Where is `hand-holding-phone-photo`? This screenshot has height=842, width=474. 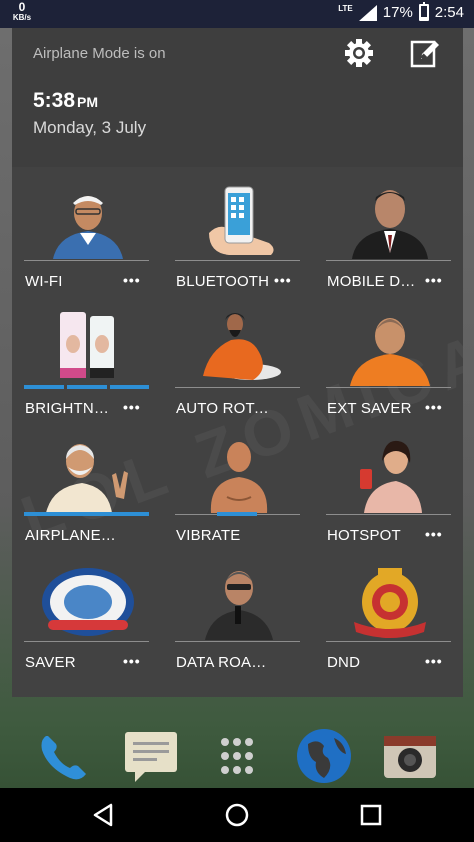
hand-holding-phone-photo is located at coordinates (239, 221).